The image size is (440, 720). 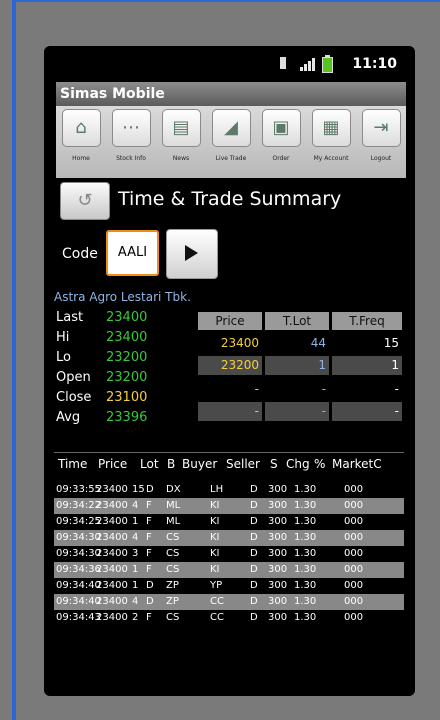 What do you see at coordinates (239, 343) in the screenshot?
I see `price-cell: 23400` at bounding box center [239, 343].